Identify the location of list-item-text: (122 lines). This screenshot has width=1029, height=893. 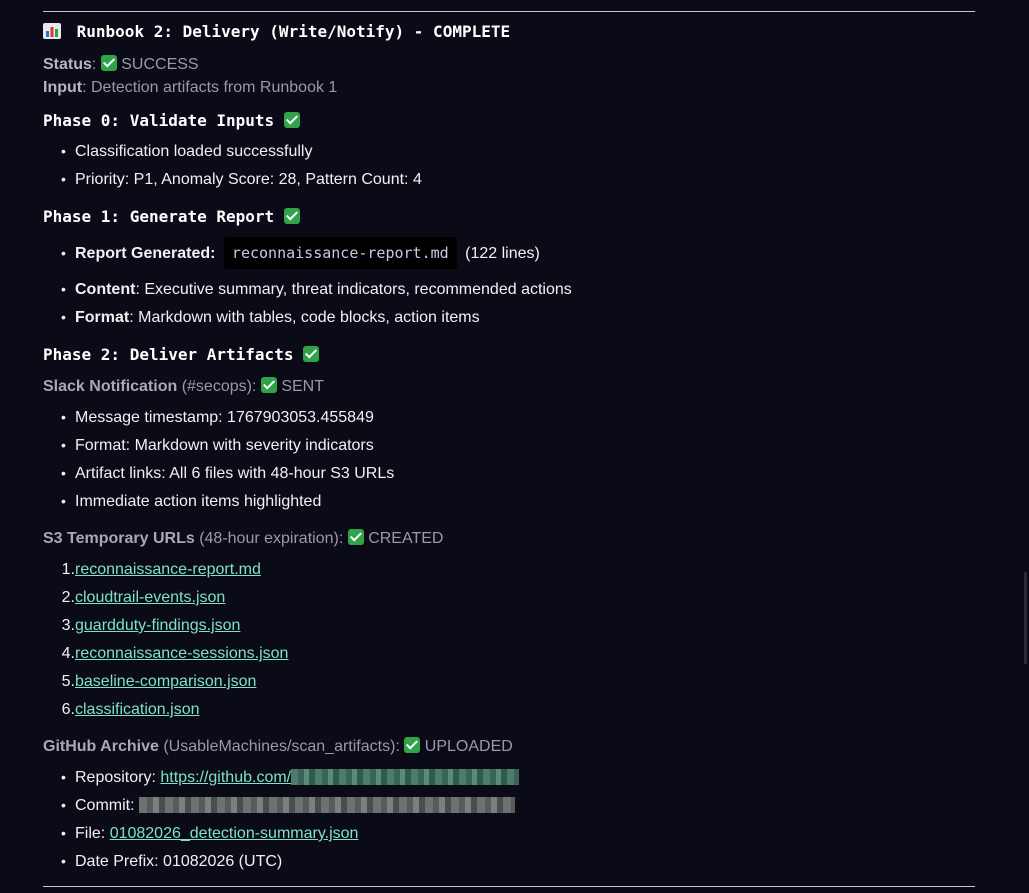
(502, 253).